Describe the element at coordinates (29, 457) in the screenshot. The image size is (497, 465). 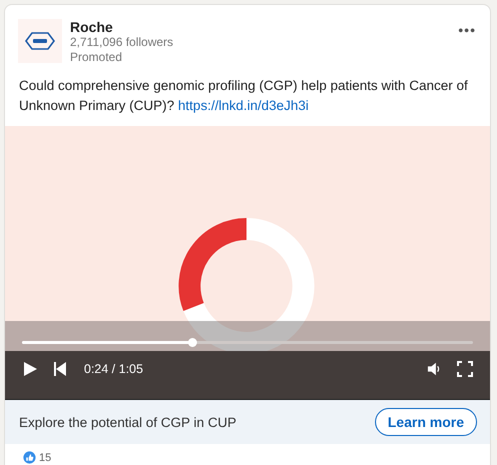
I see `thumbs-up-icon` at that location.